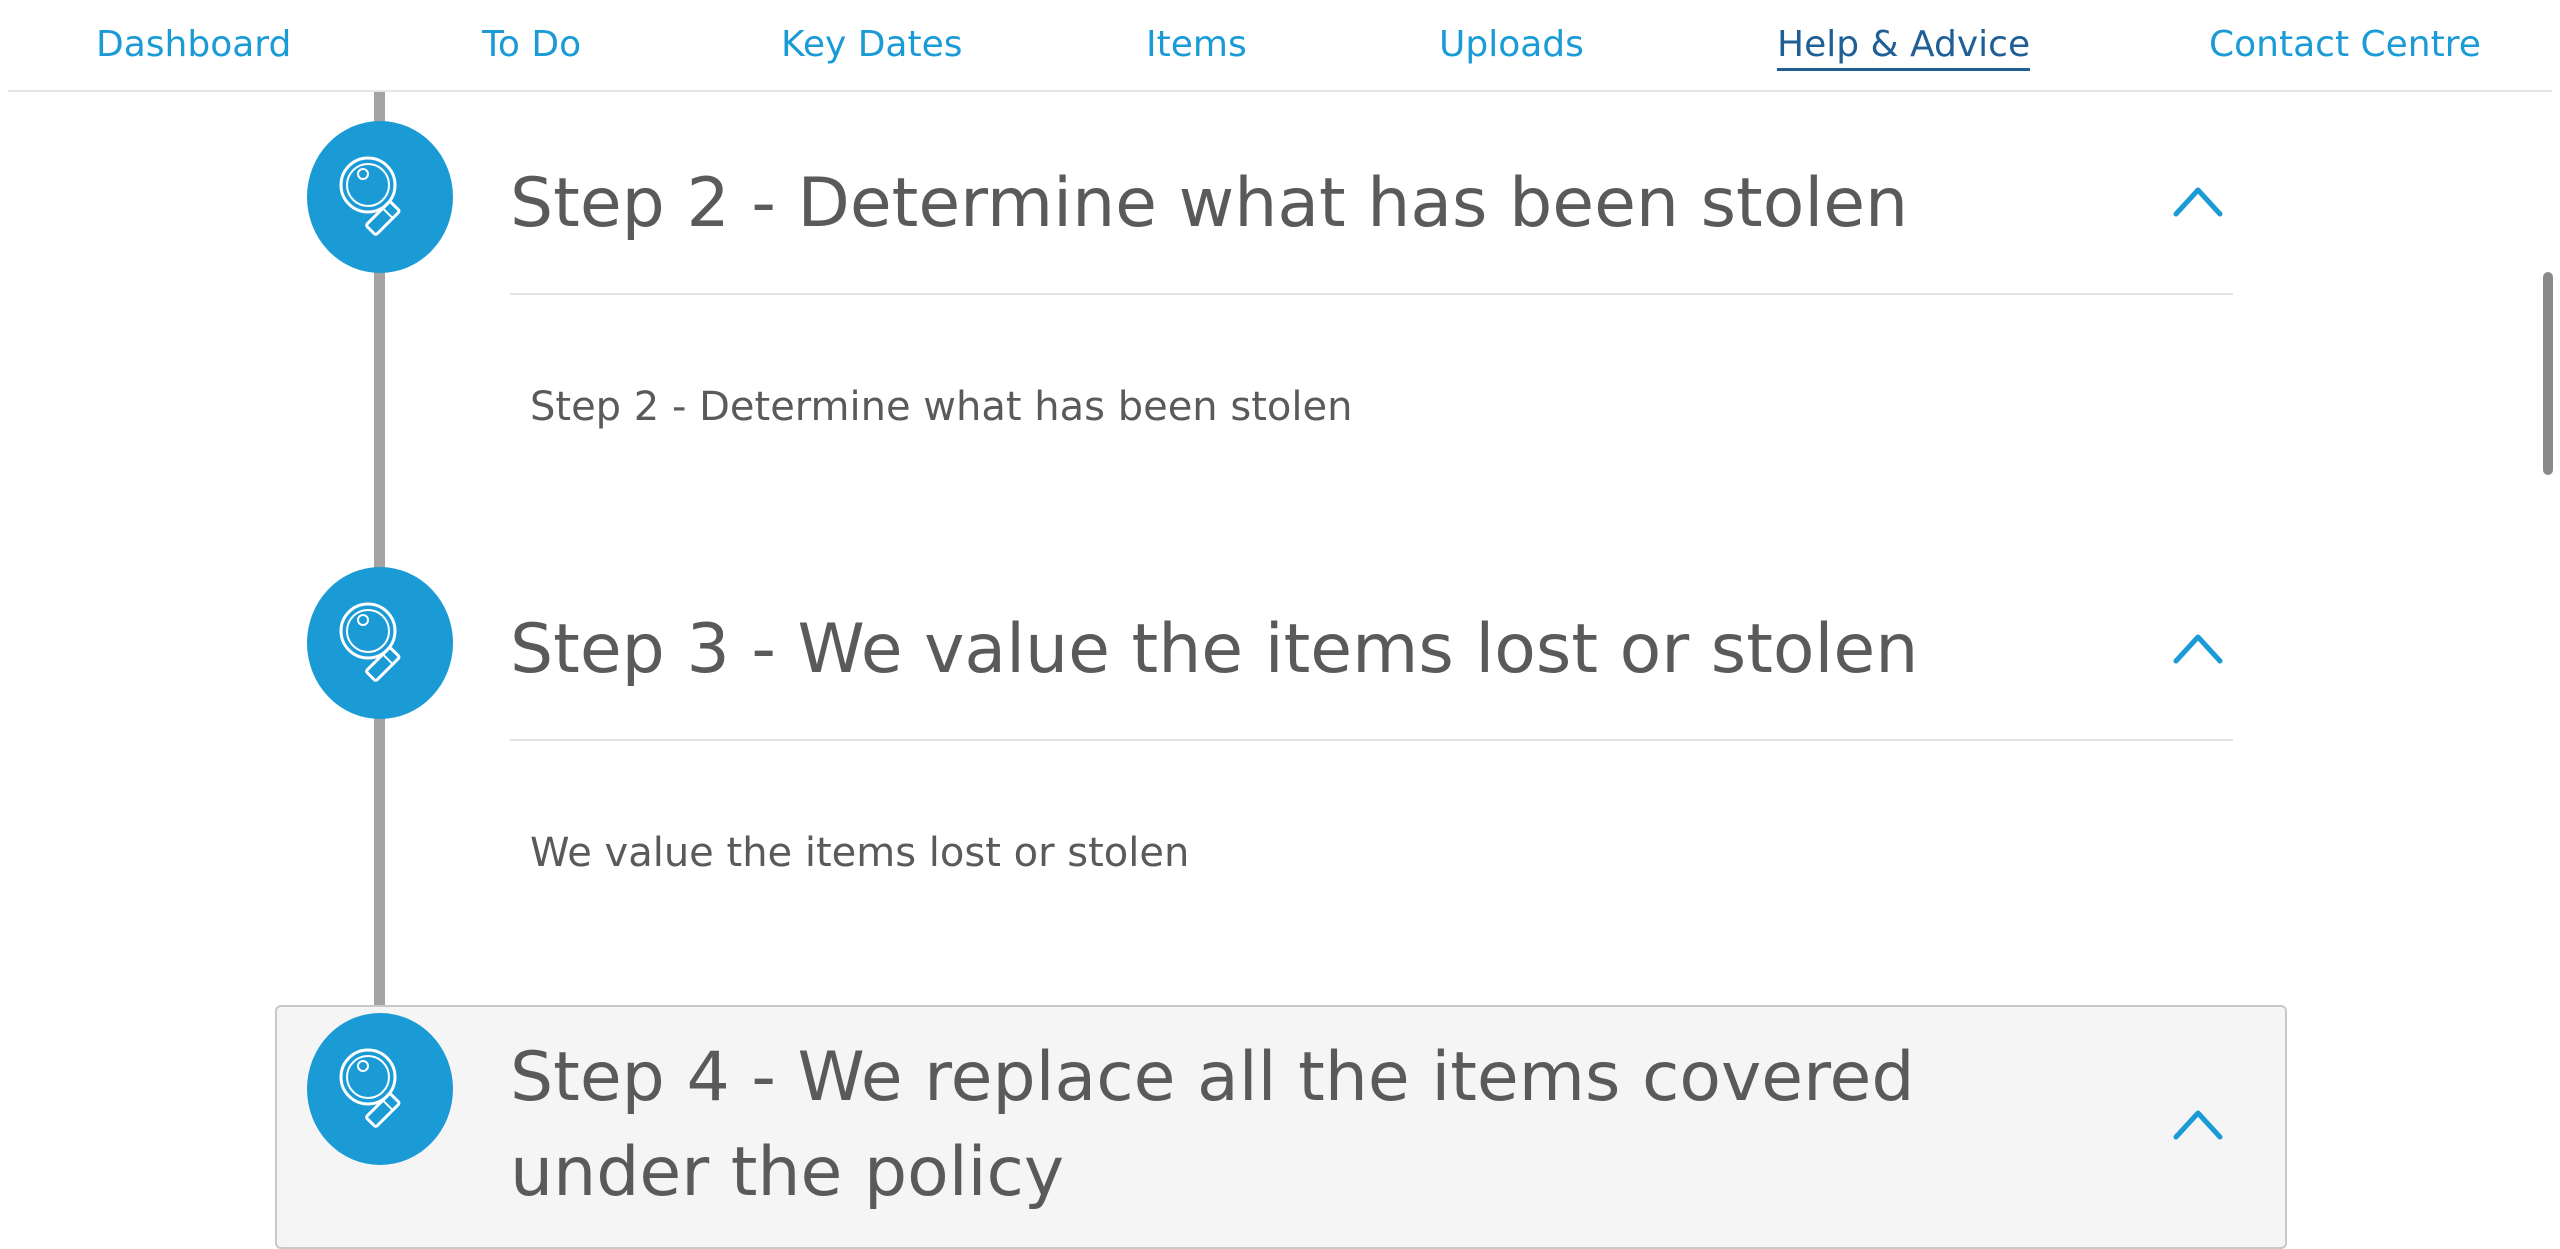  What do you see at coordinates (1904, 46) in the screenshot?
I see `nav-help-advice: Help & Advice` at bounding box center [1904, 46].